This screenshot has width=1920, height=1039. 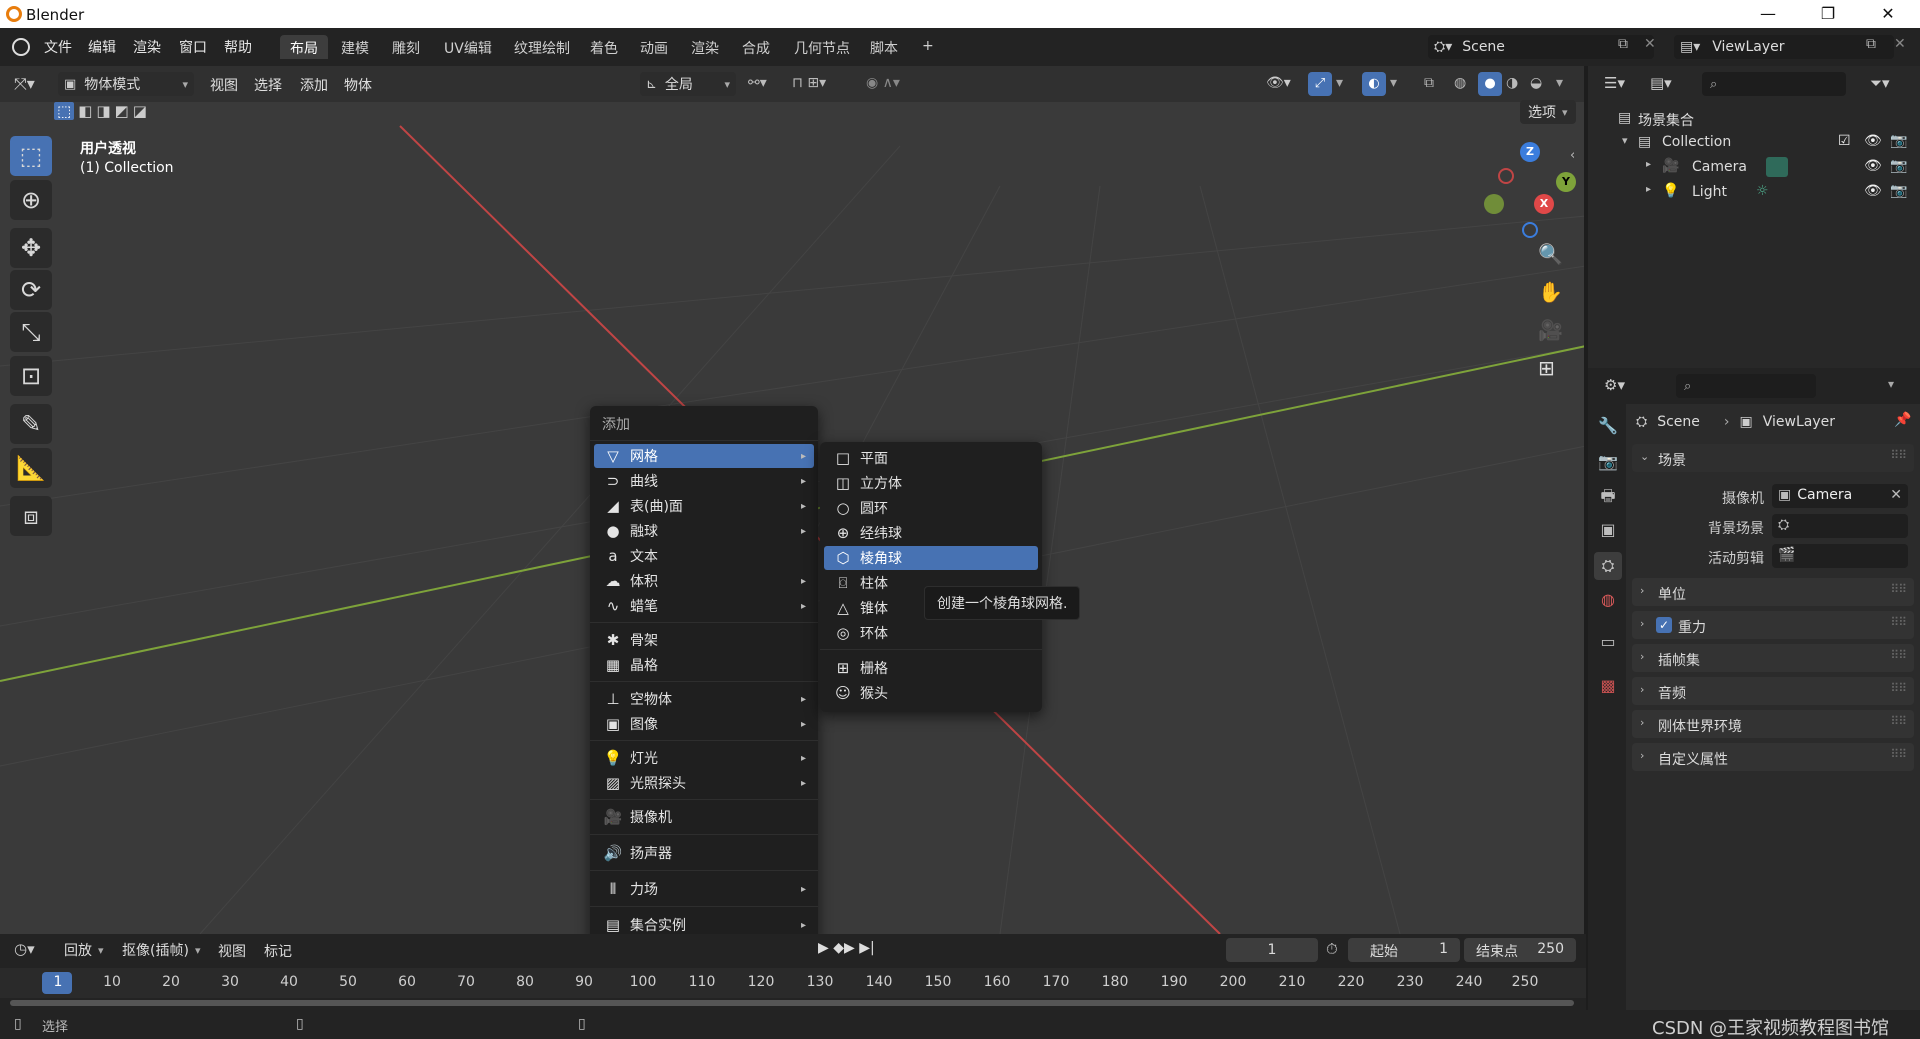 I want to click on gizmo-neg-x, so click(x=1506, y=176).